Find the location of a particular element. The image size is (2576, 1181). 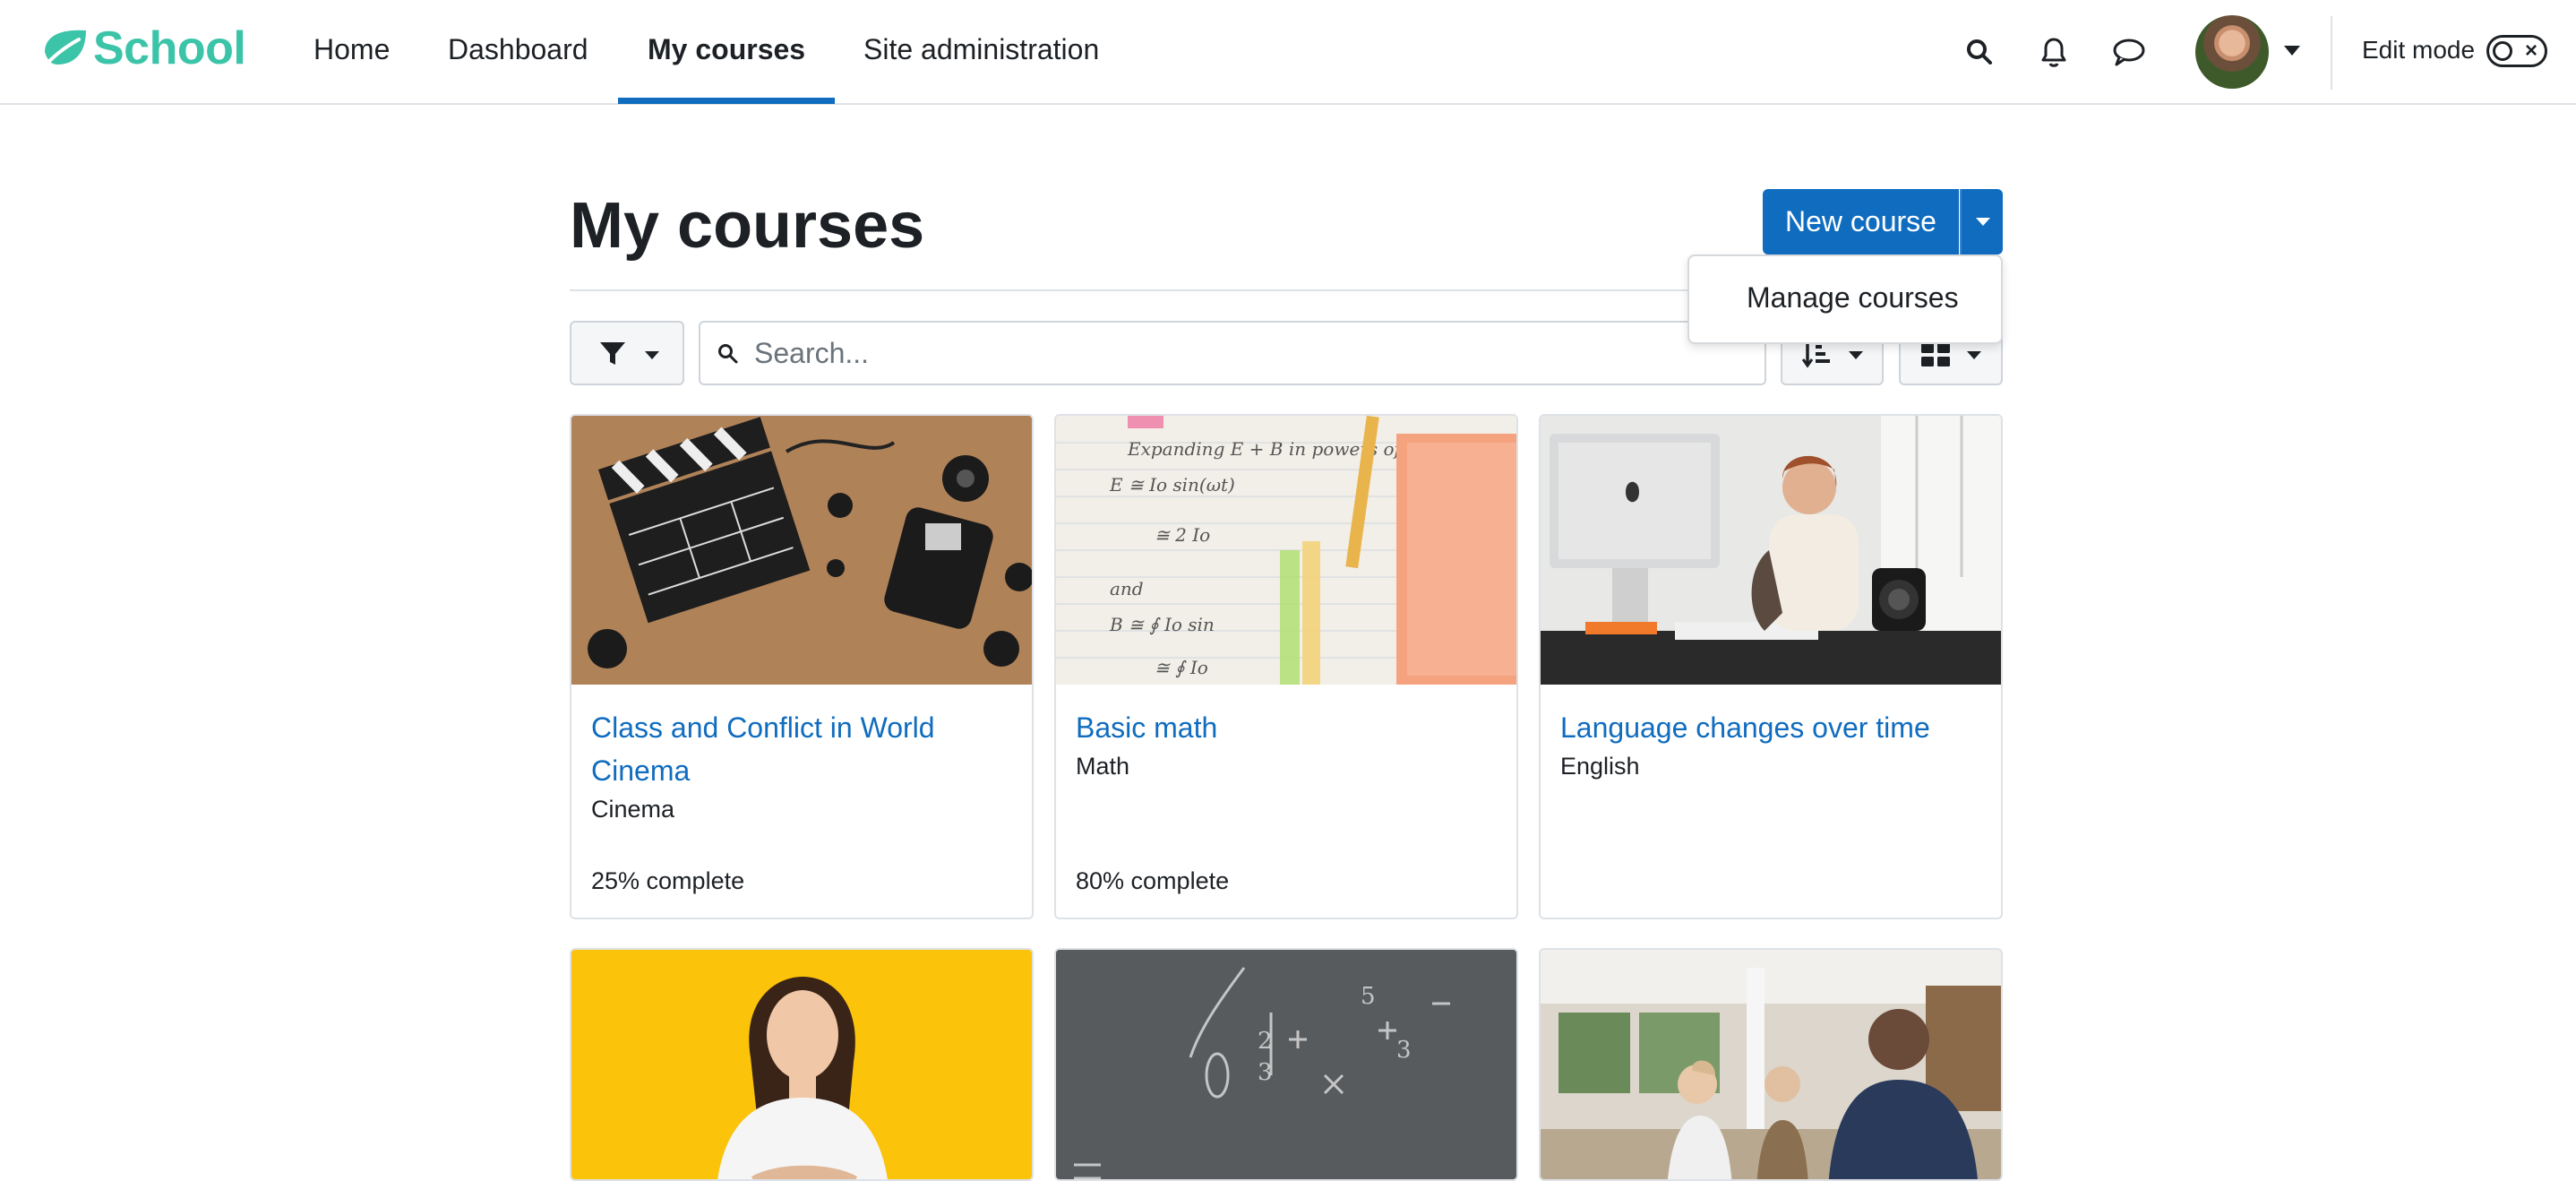

course-card: 23 53 is located at coordinates (1286, 1064).